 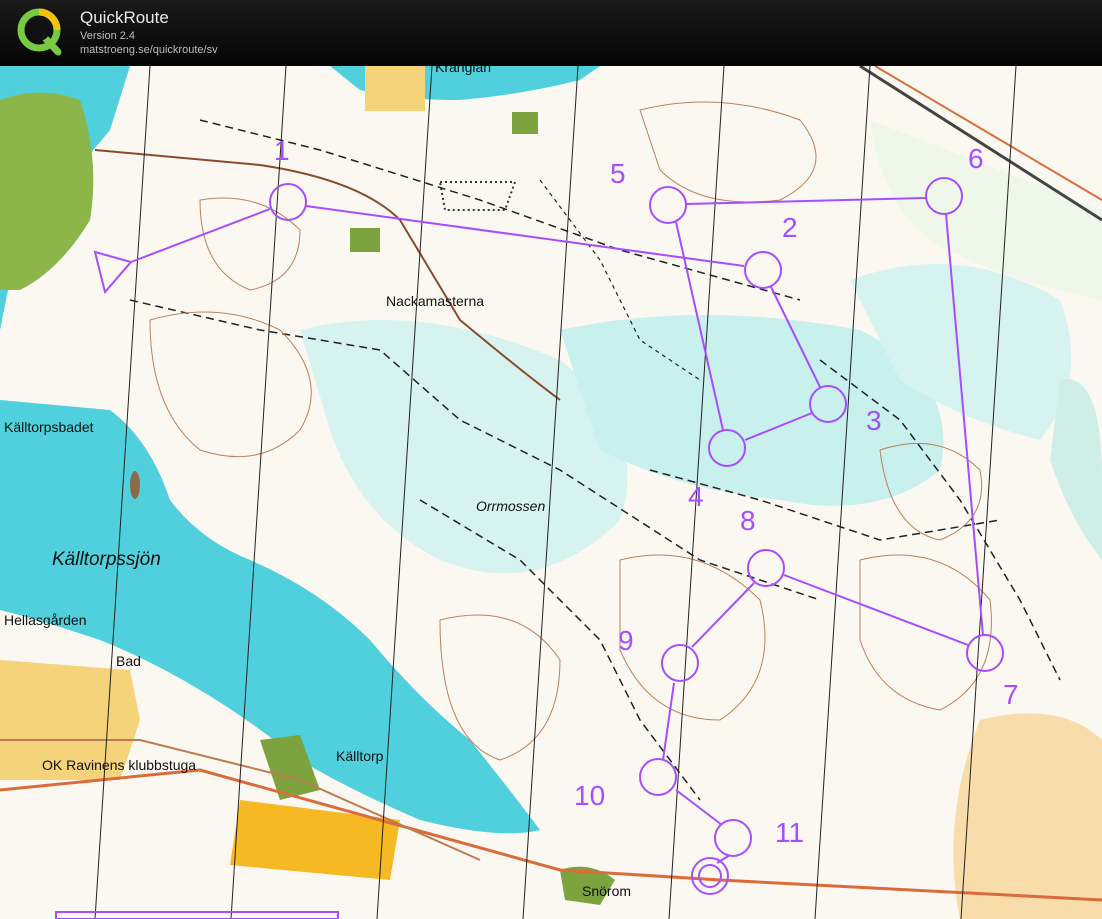 What do you see at coordinates (874, 420) in the screenshot?
I see `control-number-3: 3` at bounding box center [874, 420].